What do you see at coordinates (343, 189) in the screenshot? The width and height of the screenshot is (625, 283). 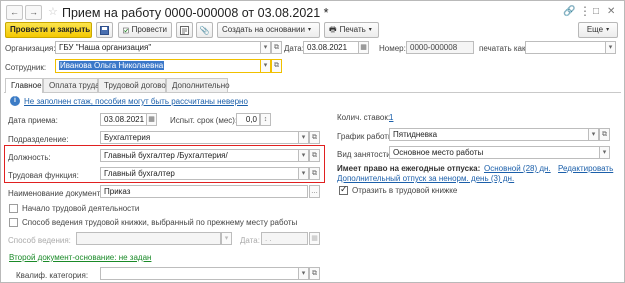 I see `reflect-workbook-checkbox` at bounding box center [343, 189].